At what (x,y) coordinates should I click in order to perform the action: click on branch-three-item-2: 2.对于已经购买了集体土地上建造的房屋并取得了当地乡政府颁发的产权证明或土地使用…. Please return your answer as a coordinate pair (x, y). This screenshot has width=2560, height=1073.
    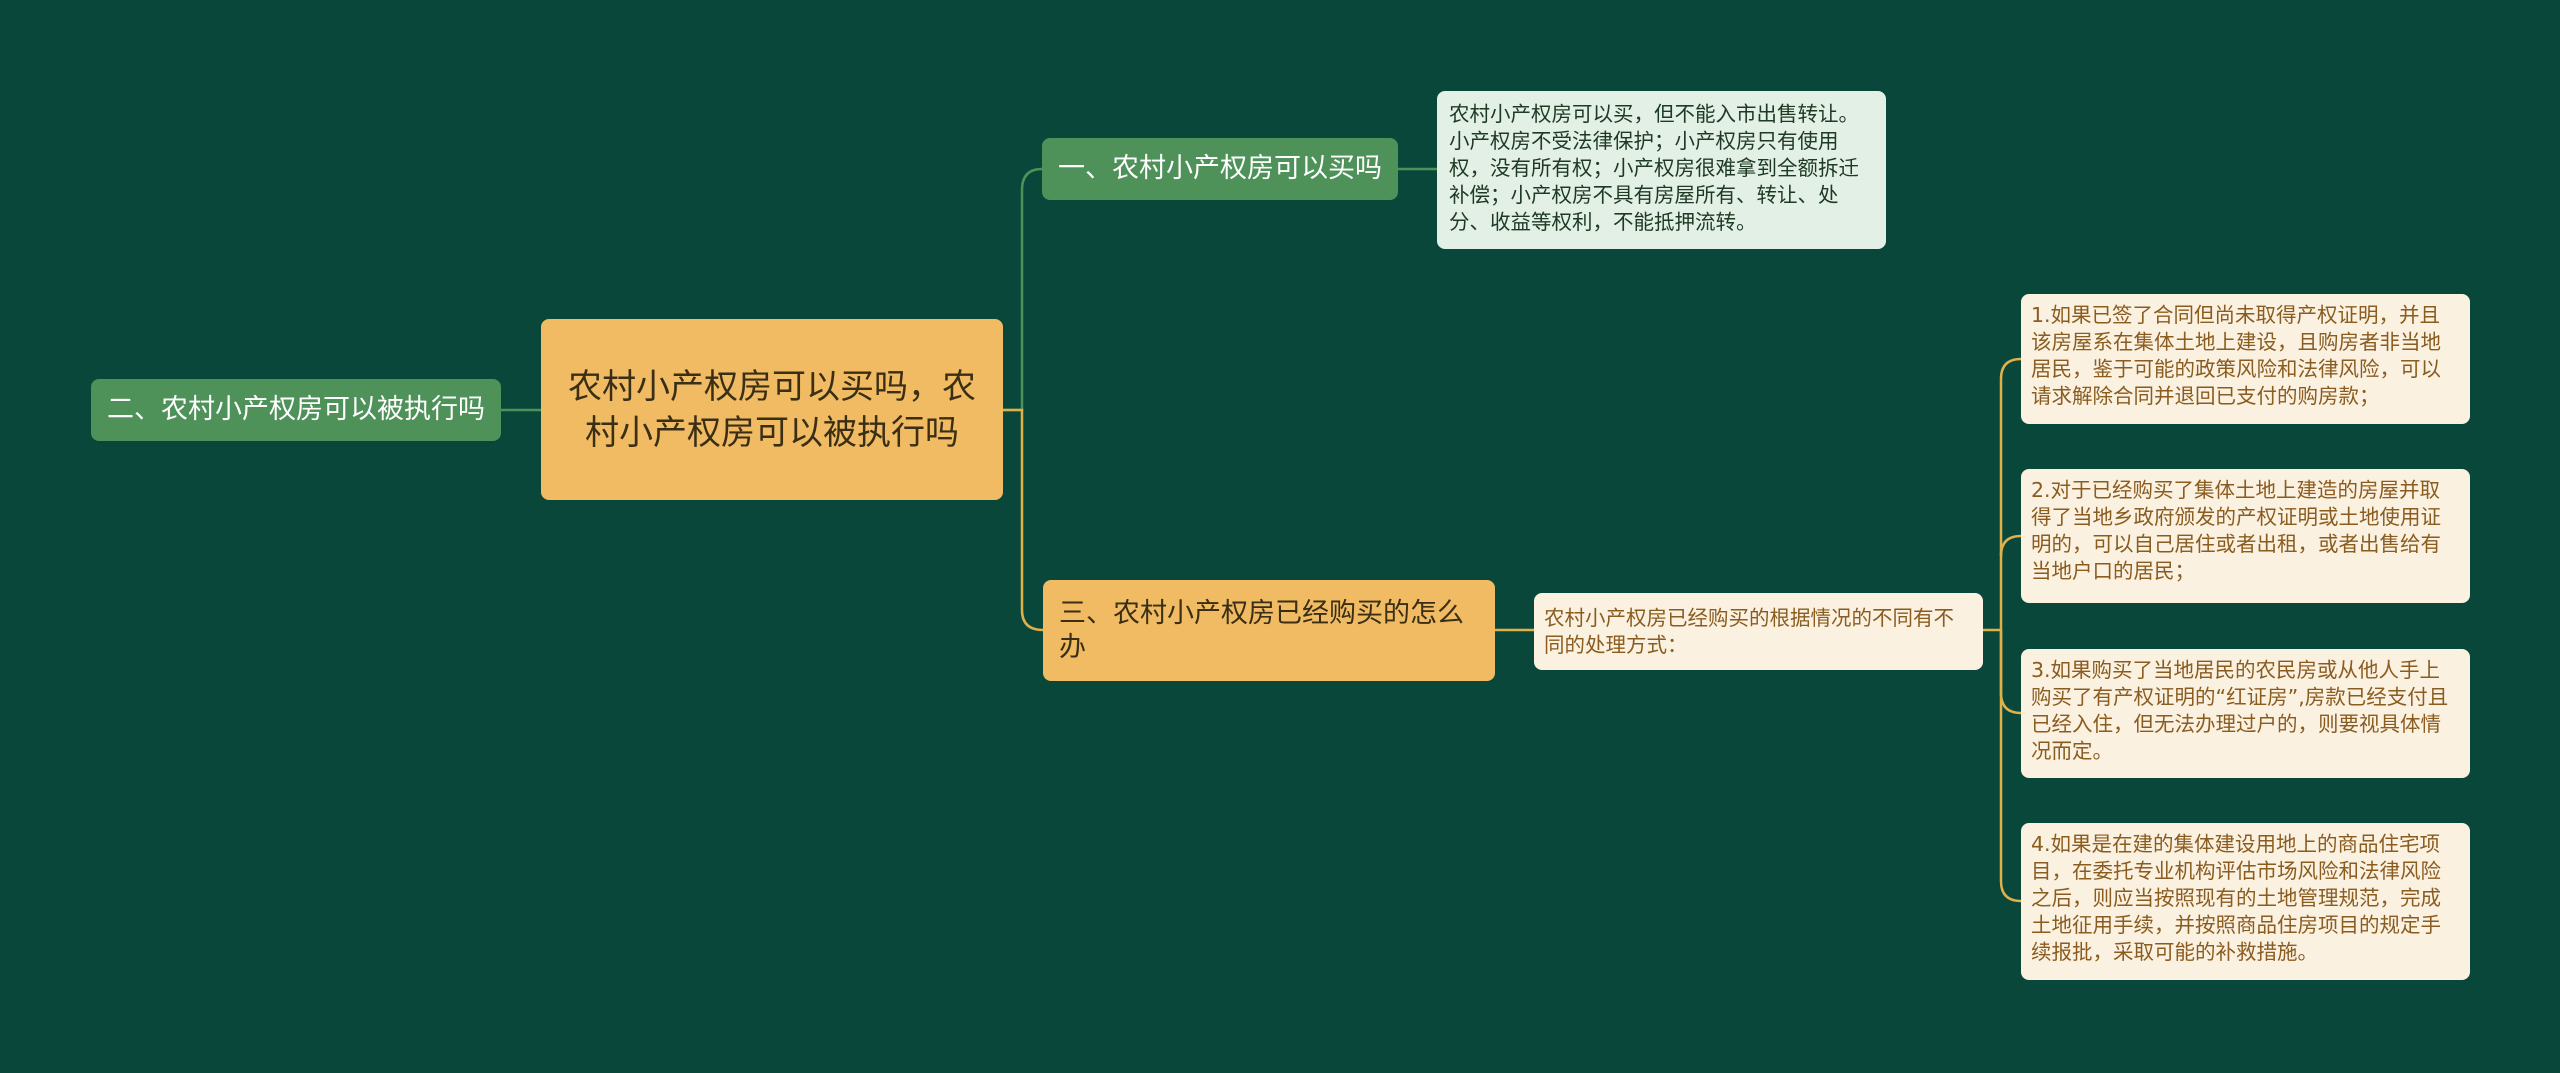
    Looking at the image, I should click on (2245, 536).